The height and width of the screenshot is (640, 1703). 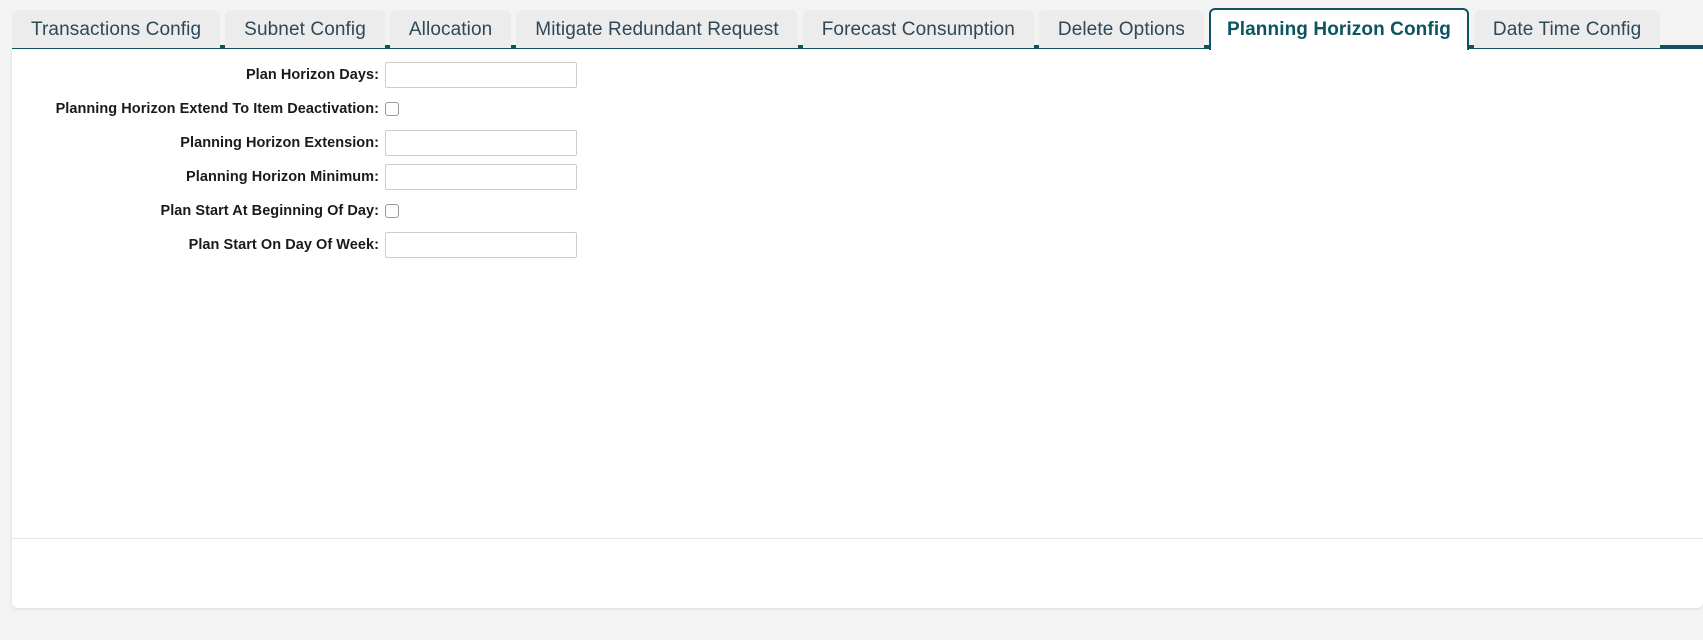 I want to click on tab-label: Date Time Config, so click(x=1567, y=29).